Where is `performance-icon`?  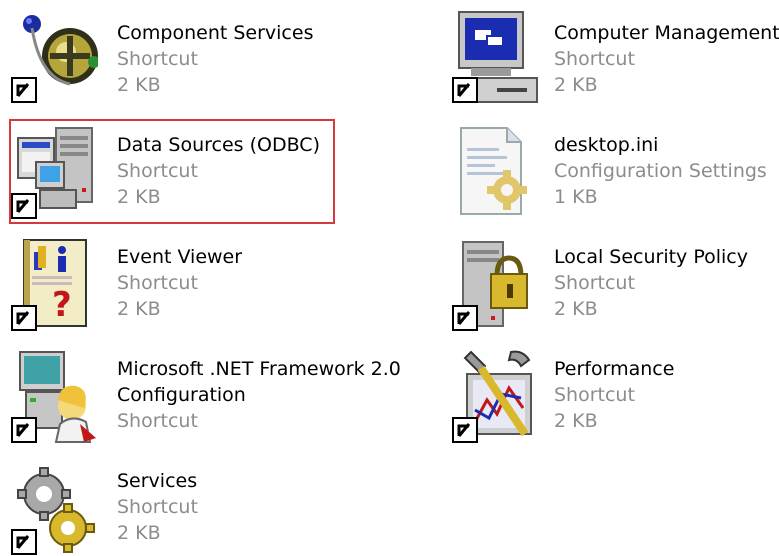 performance-icon is located at coordinates (495, 396).